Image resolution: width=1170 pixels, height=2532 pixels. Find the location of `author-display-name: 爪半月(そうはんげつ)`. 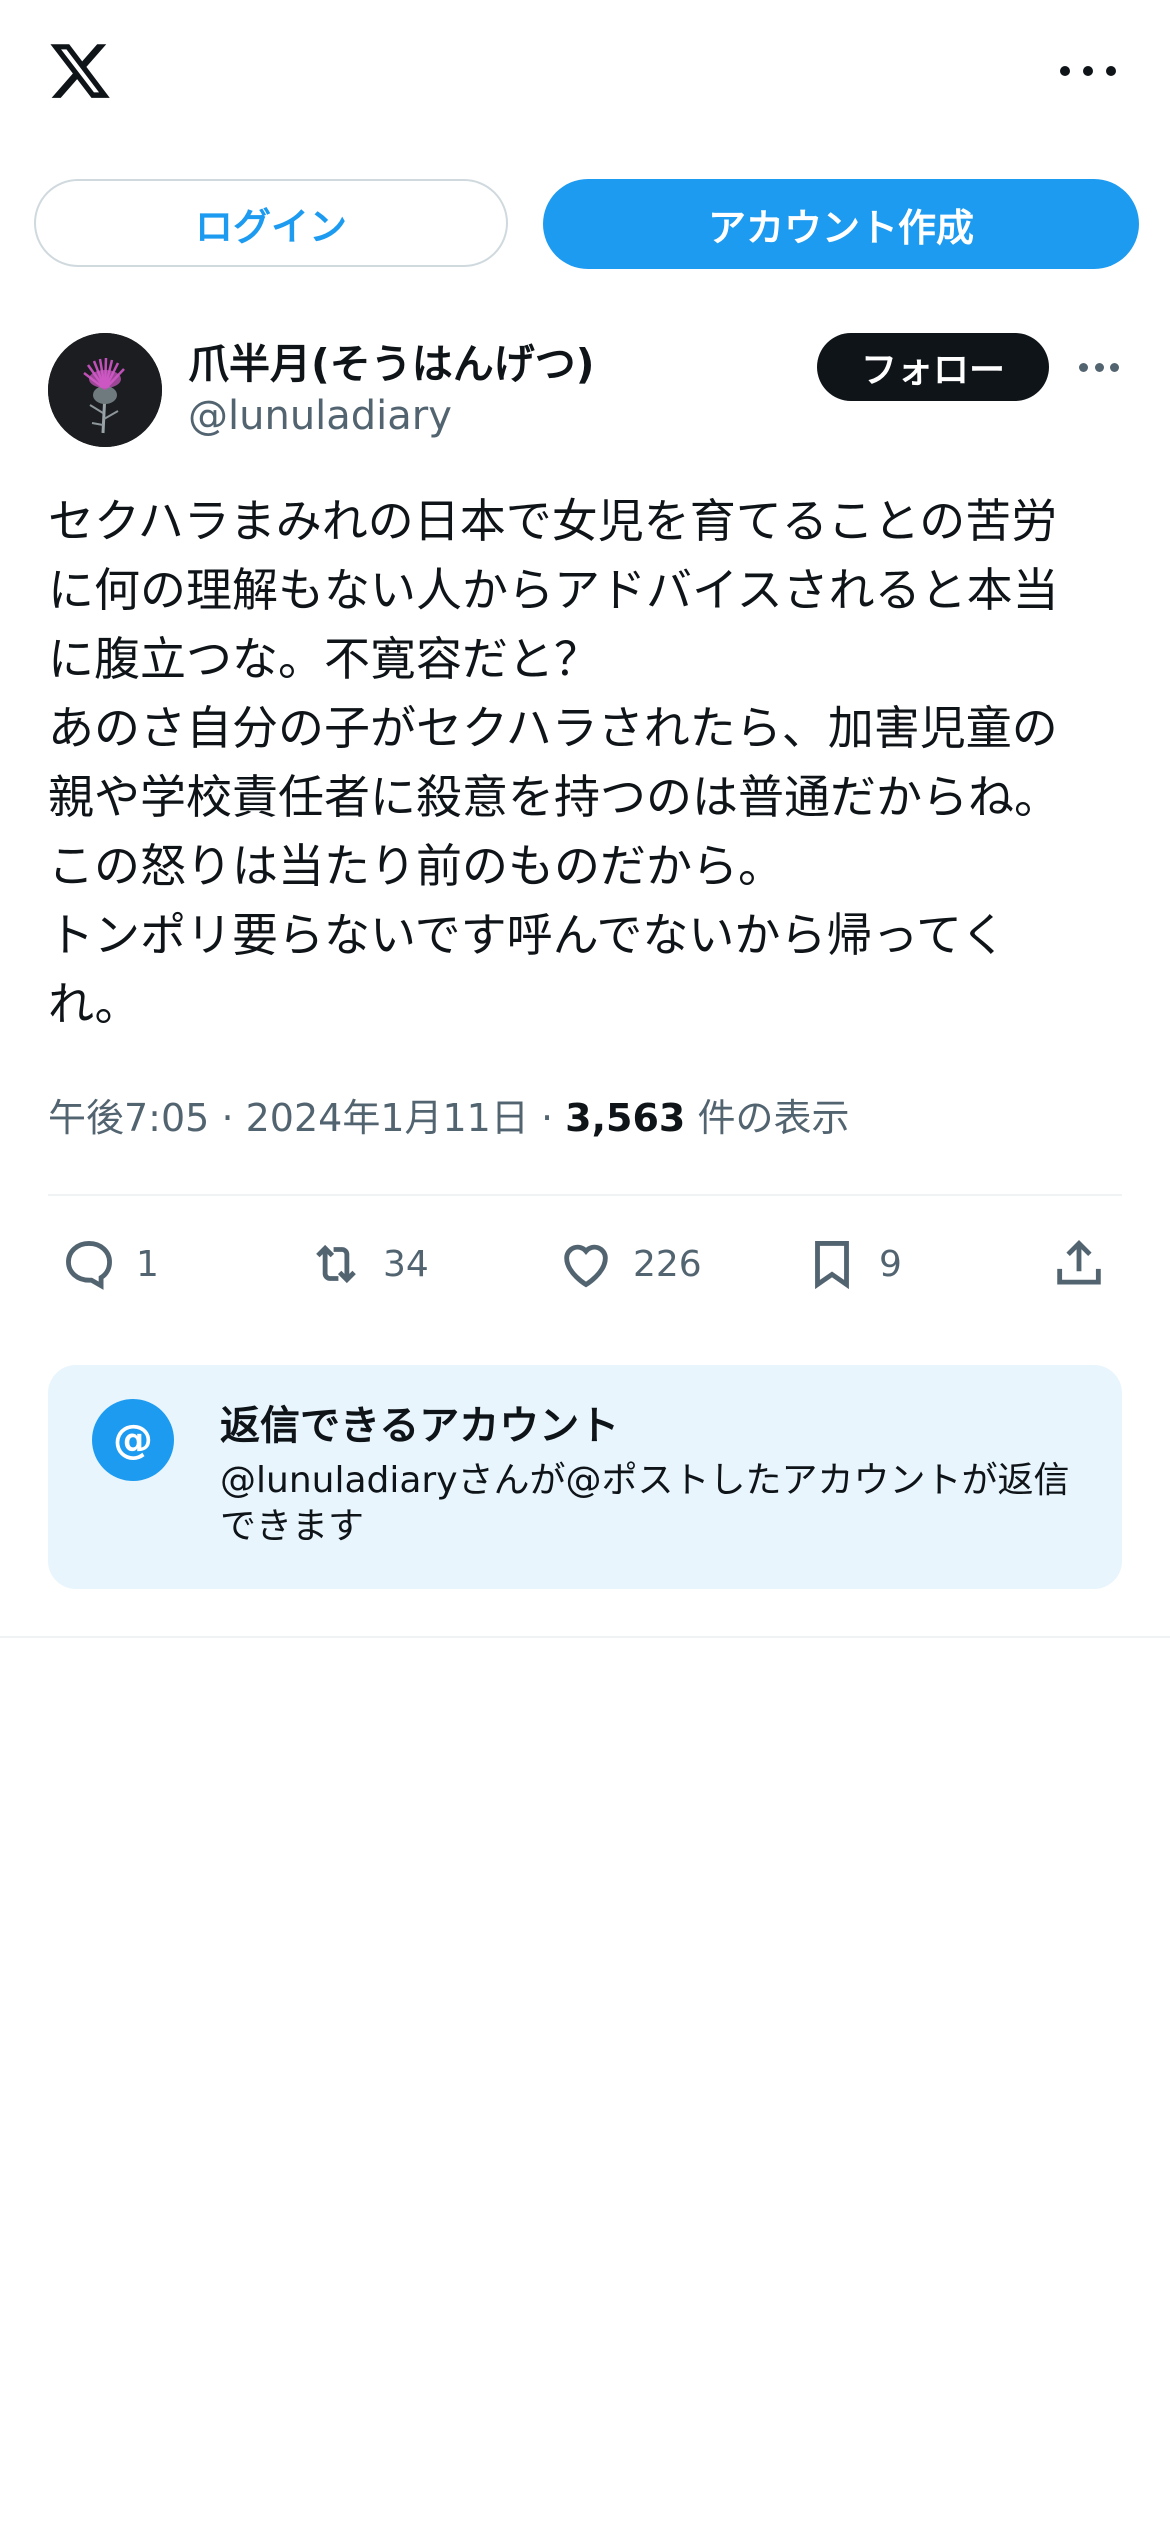

author-display-name: 爪半月(そうはんげつ) is located at coordinates (391, 360).